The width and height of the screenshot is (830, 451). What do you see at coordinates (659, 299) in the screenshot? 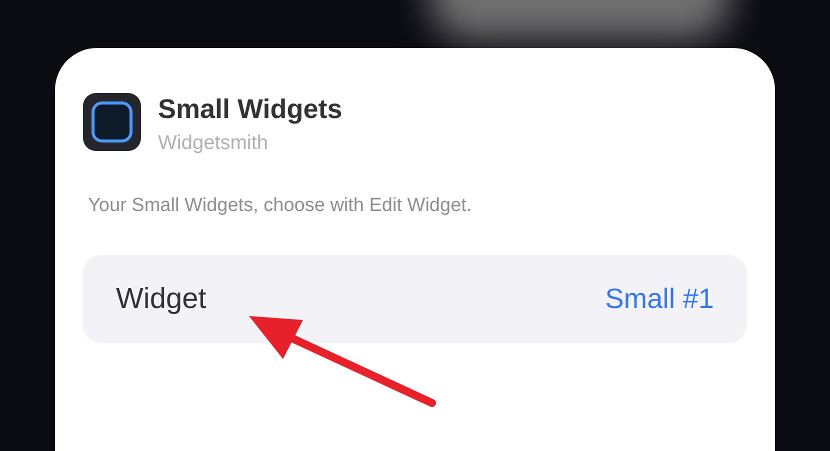
I see `setting-value: Small #1` at bounding box center [659, 299].